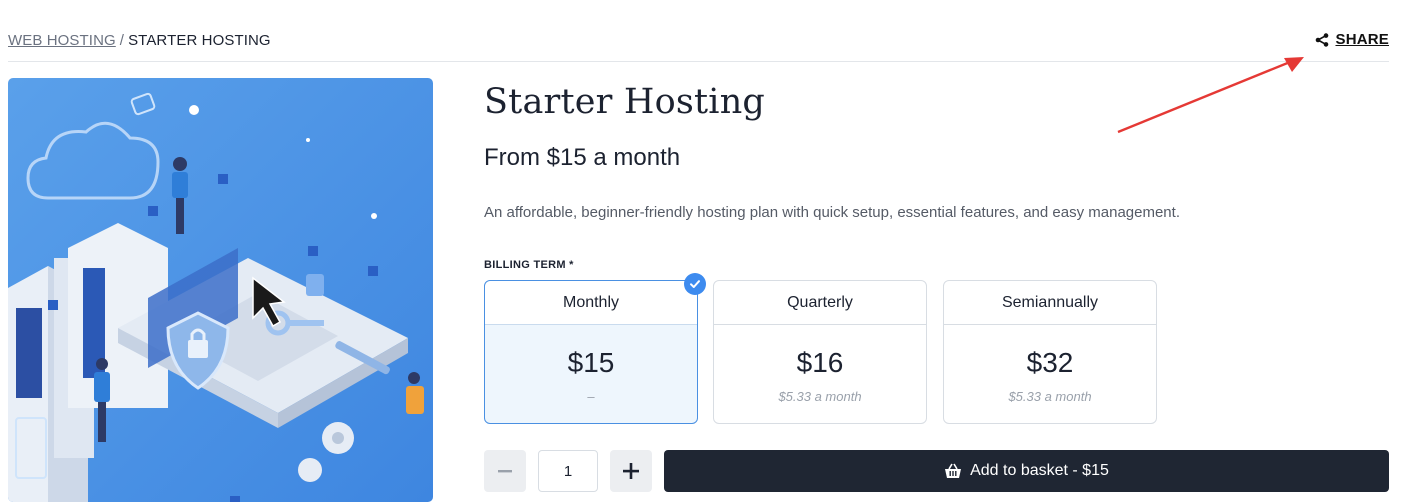 The image size is (1420, 502). I want to click on basket-icon, so click(953, 470).